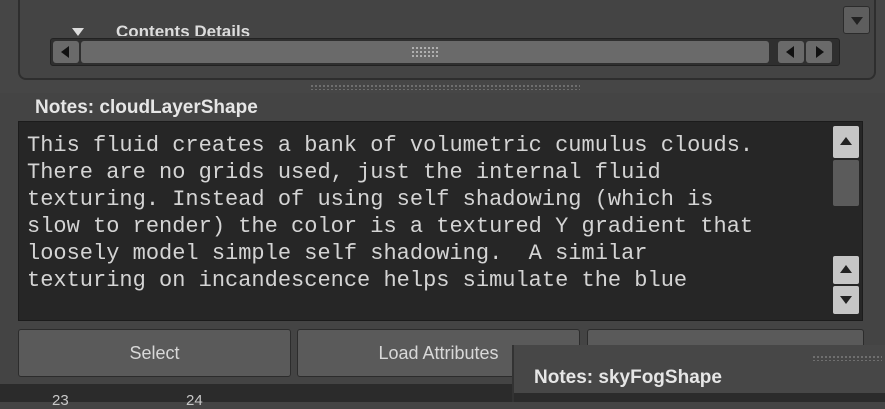 This screenshot has height=409, width=885. I want to click on arrow-right-icon, so click(820, 52).